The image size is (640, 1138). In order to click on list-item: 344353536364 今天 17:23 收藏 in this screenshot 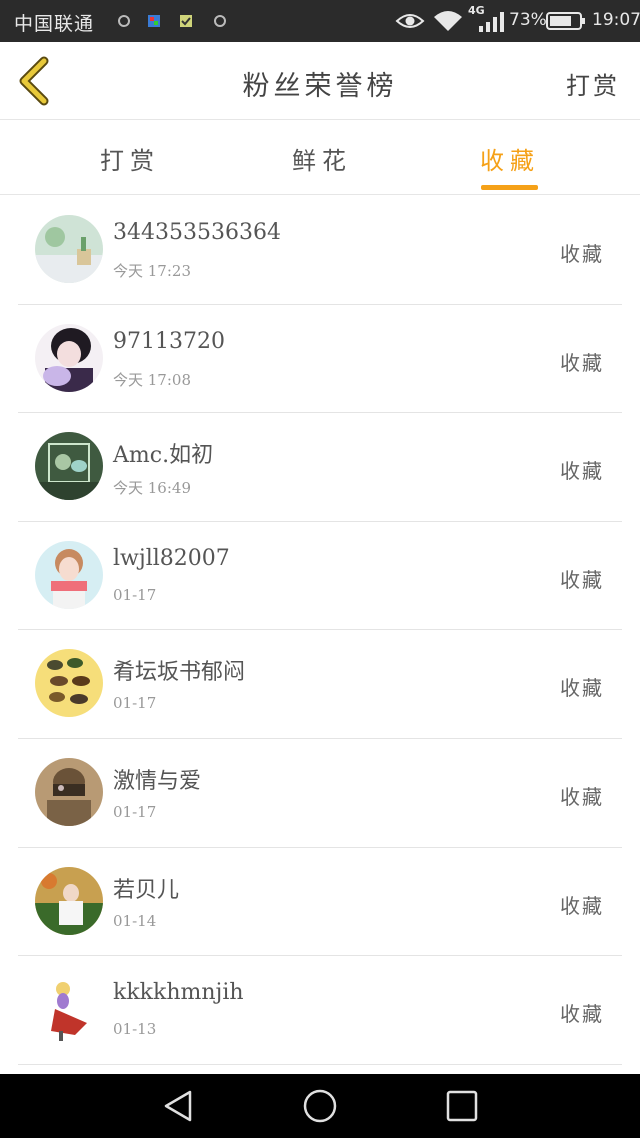, I will do `click(320, 250)`.